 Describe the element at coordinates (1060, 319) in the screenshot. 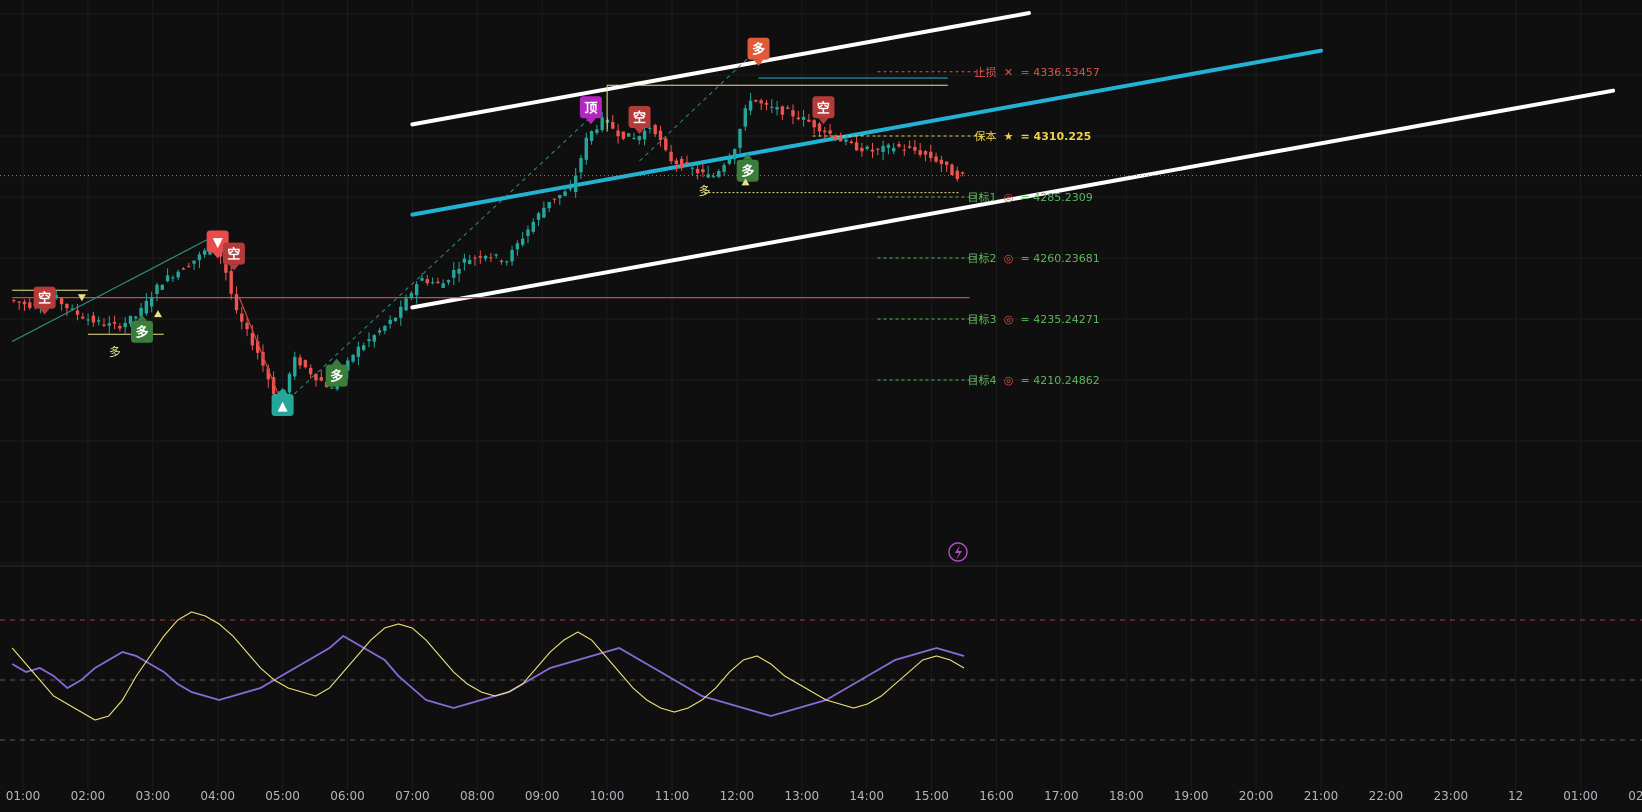

I see `level-value: = 4235.24271` at that location.